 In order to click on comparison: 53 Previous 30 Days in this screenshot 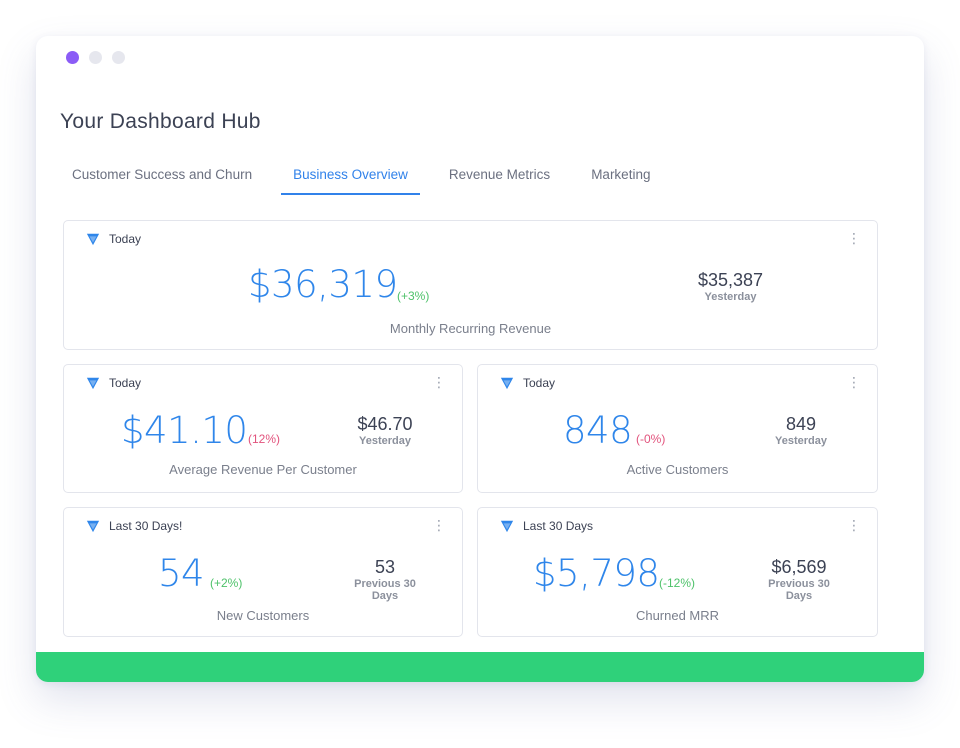, I will do `click(385, 579)`.